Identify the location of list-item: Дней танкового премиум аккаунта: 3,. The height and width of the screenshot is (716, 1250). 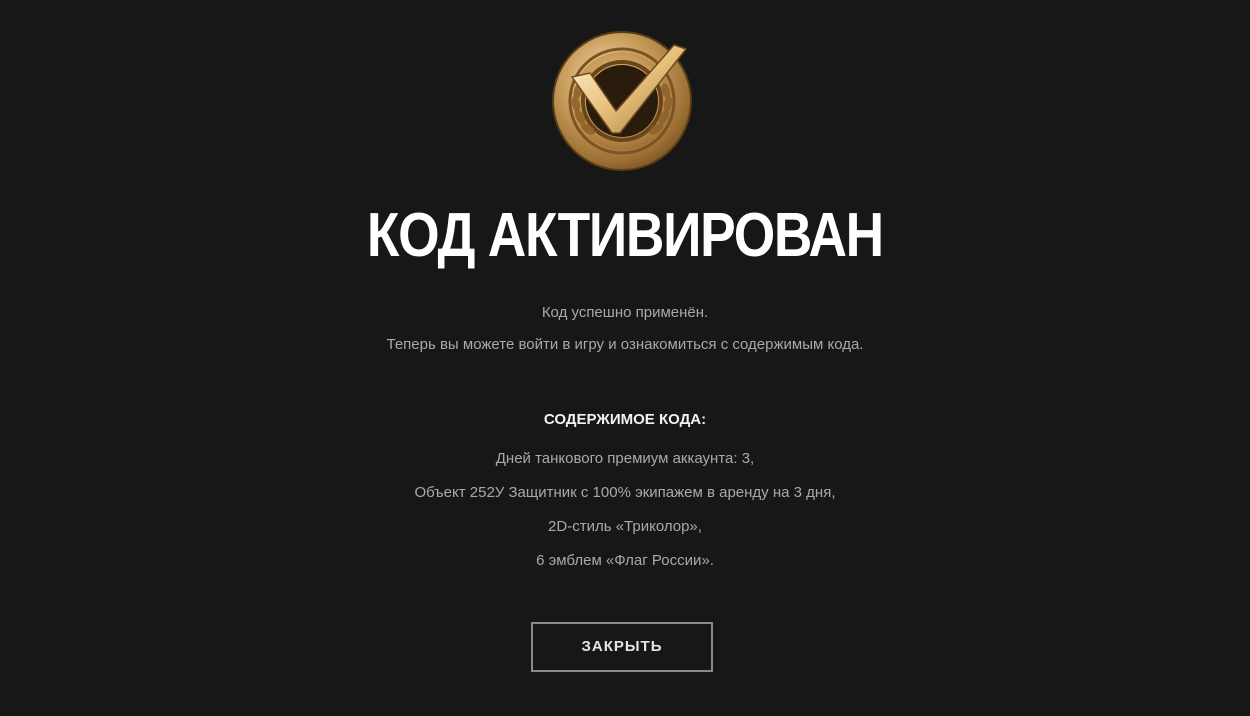
(625, 458).